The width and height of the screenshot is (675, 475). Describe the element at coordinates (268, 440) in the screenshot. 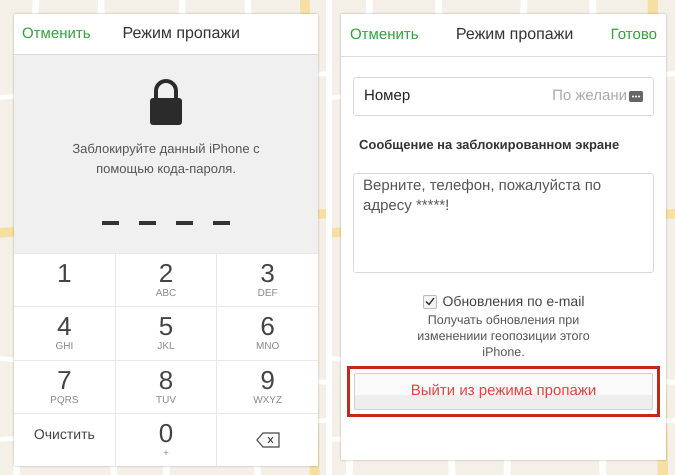

I see `backspace-icon` at that location.